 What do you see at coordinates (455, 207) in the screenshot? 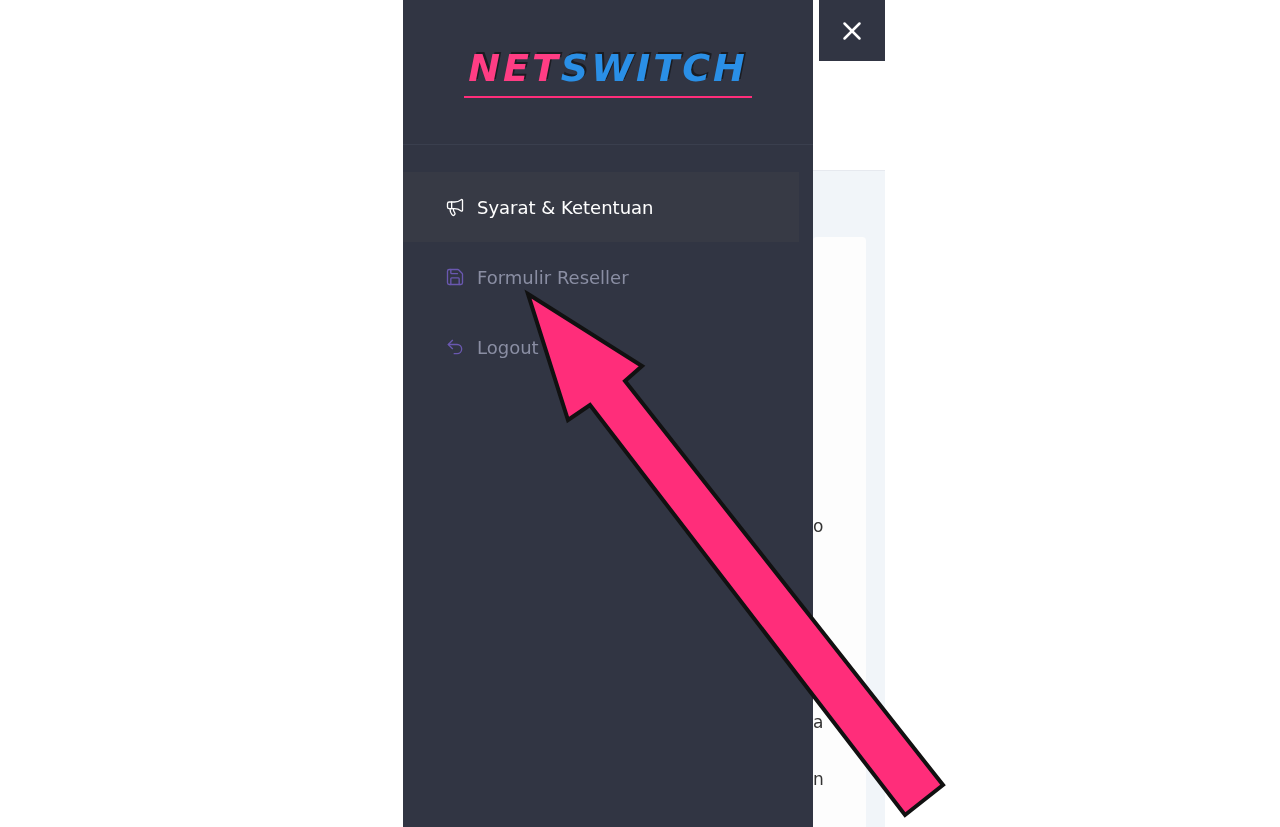
I see `megaphone-icon` at bounding box center [455, 207].